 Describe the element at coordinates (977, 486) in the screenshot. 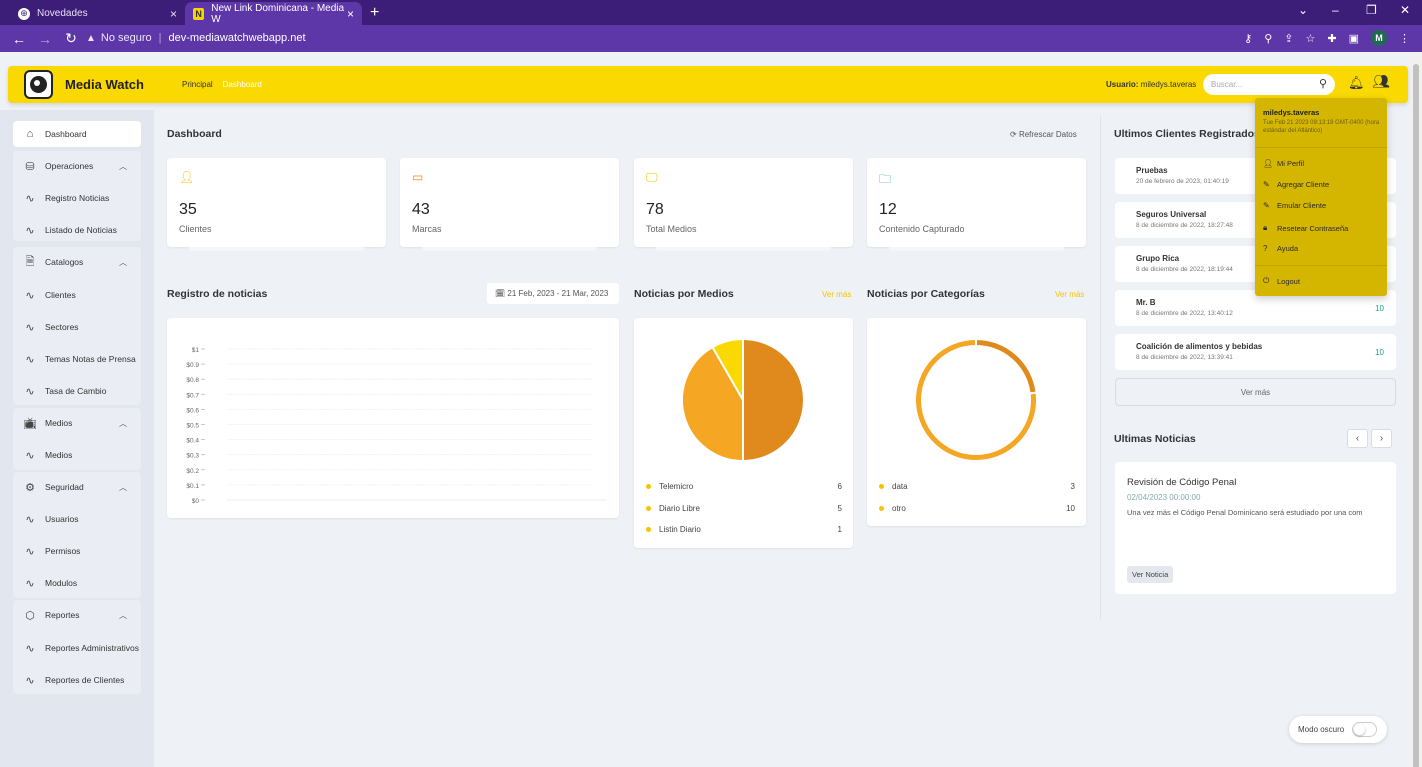

I see `legend-item: data 3` at that location.